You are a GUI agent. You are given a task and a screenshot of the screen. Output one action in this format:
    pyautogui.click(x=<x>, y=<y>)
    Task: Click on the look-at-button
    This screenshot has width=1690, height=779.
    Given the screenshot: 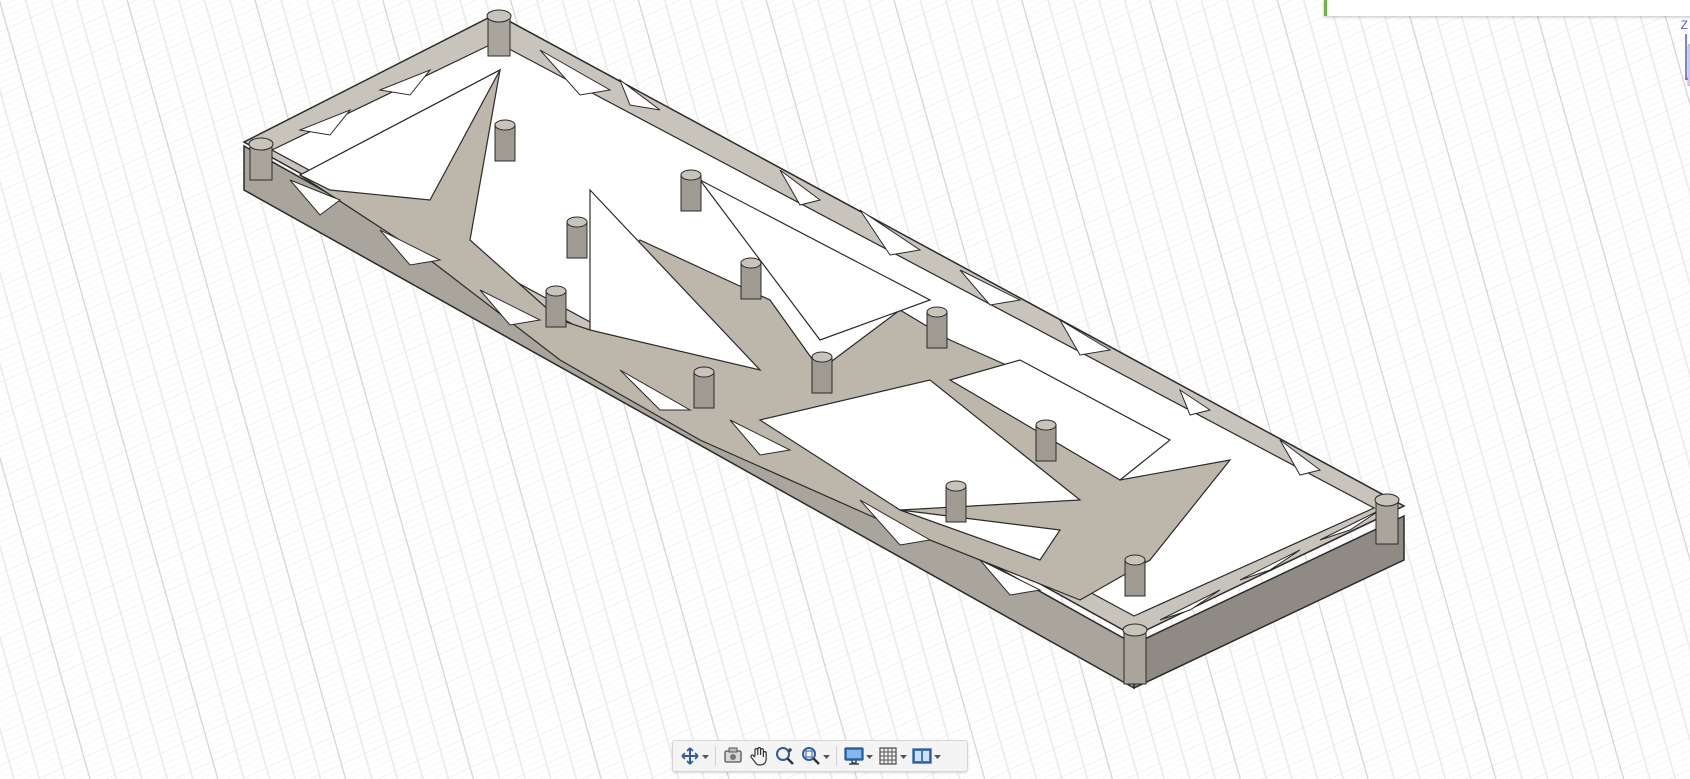 What is the action you would take?
    pyautogui.click(x=733, y=756)
    